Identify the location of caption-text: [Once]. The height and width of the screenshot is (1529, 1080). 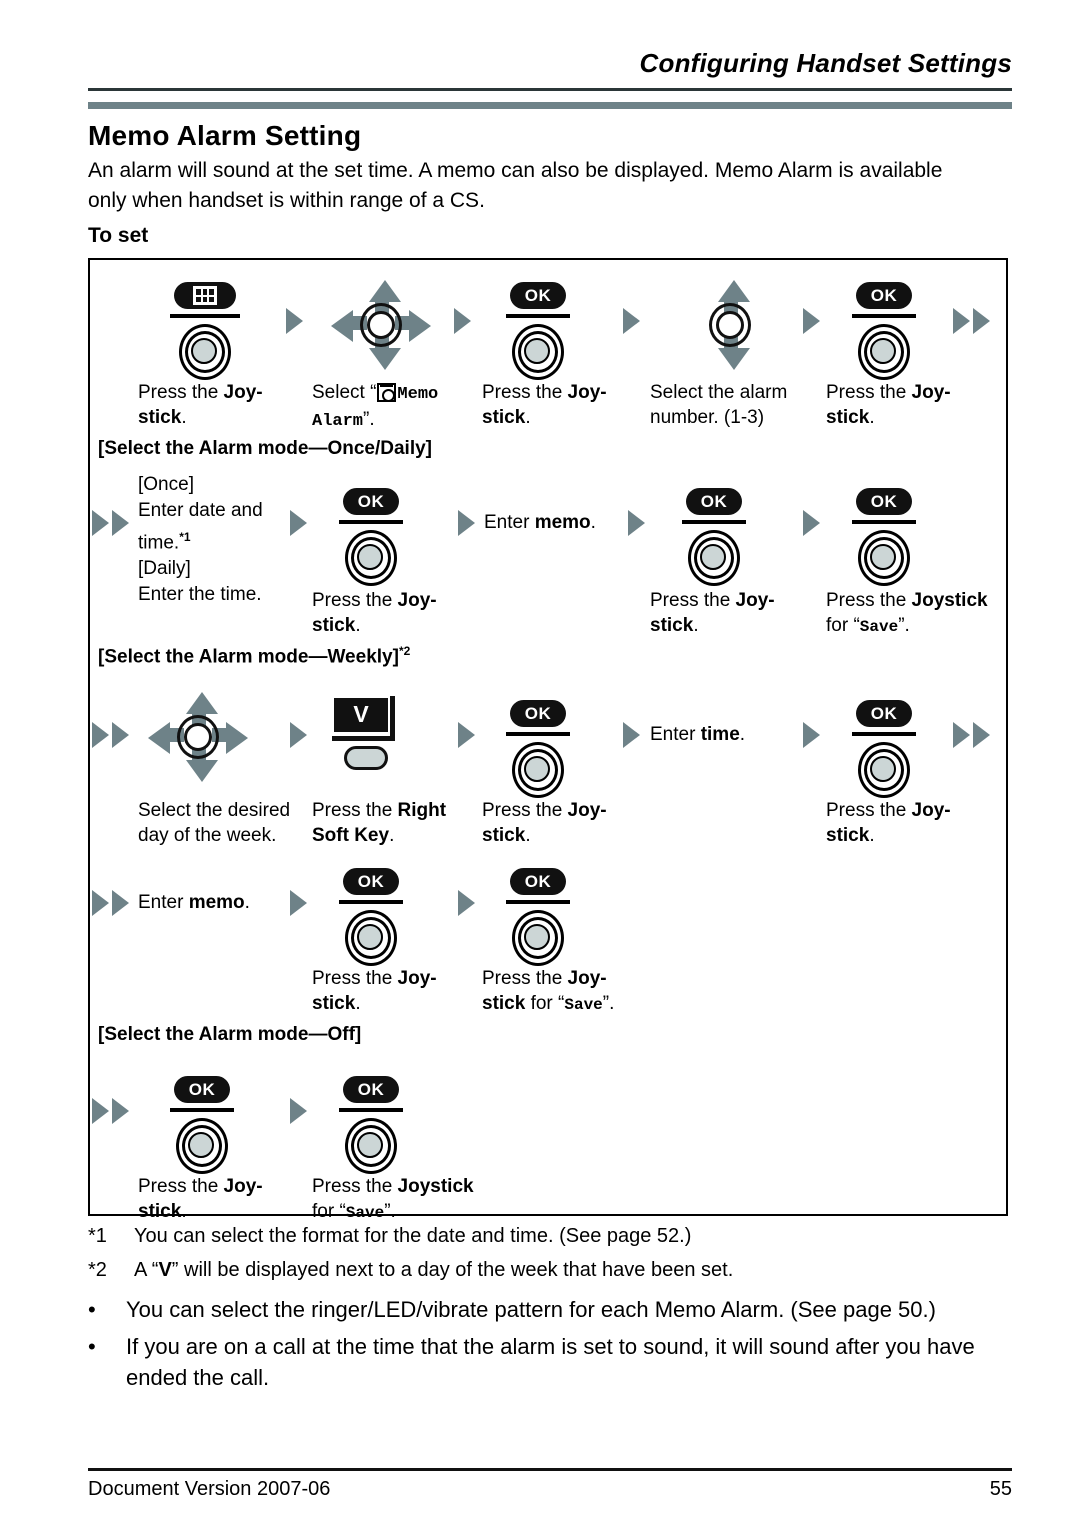
(166, 484).